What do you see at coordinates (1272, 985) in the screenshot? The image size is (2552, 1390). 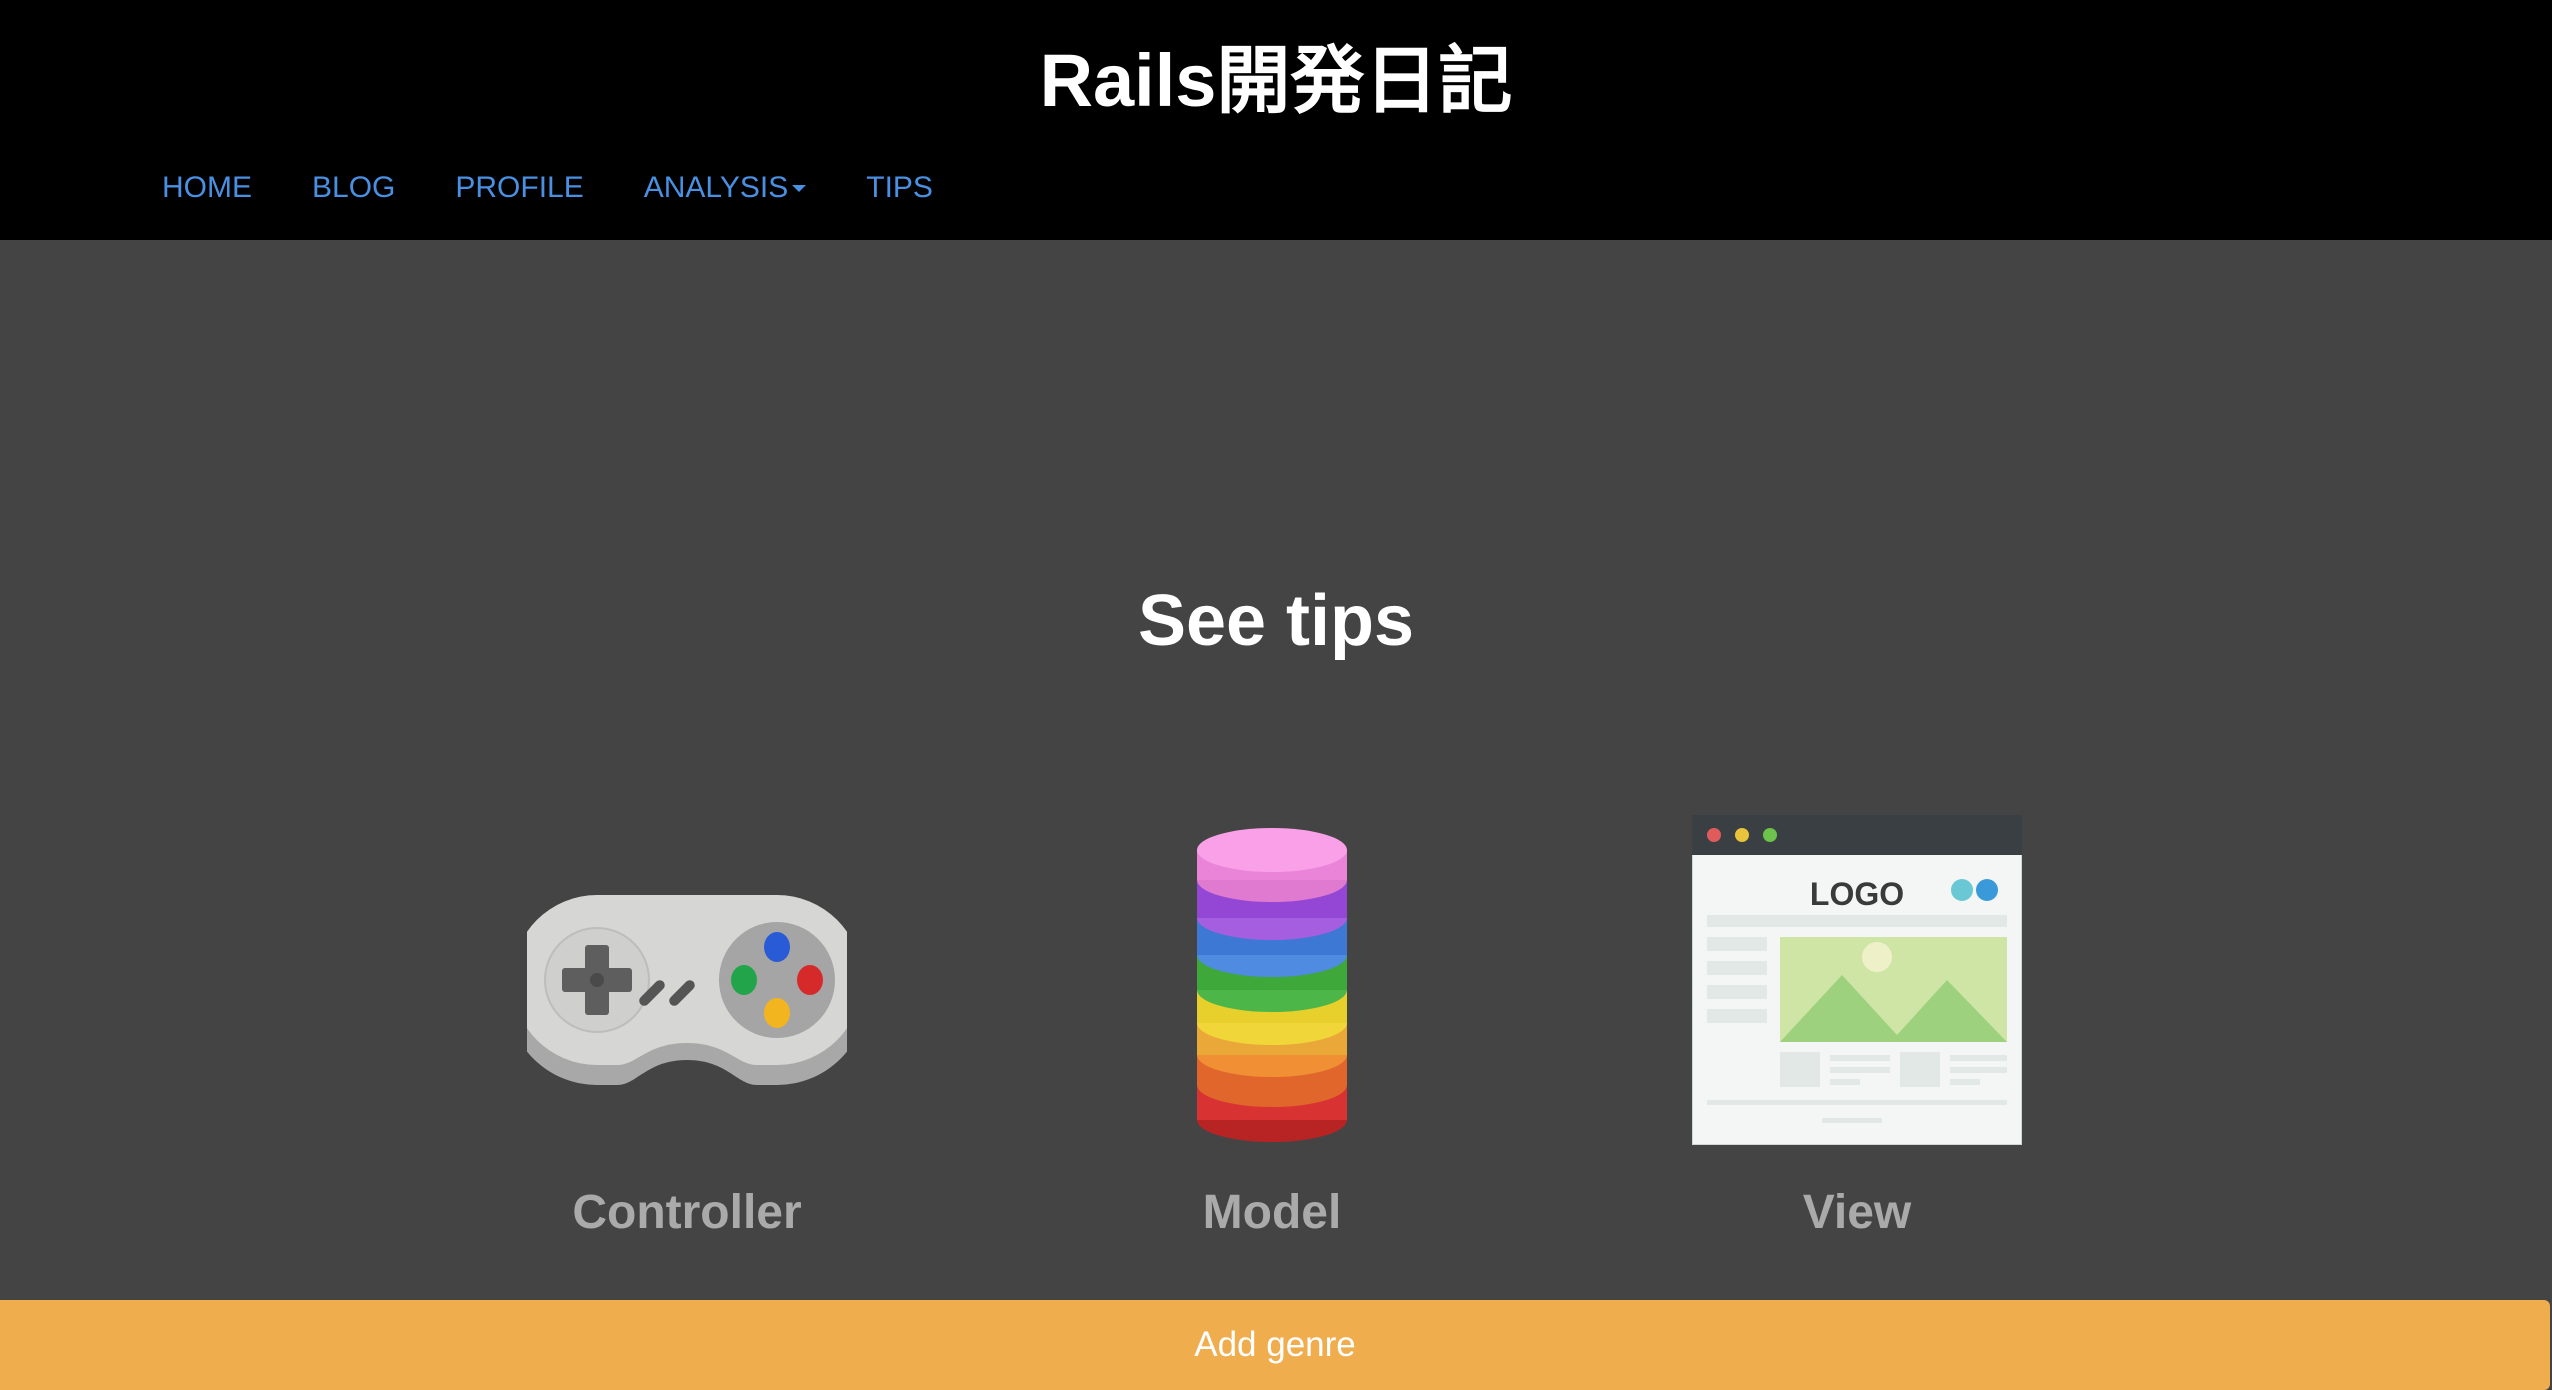 I see `database-stack-icon` at bounding box center [1272, 985].